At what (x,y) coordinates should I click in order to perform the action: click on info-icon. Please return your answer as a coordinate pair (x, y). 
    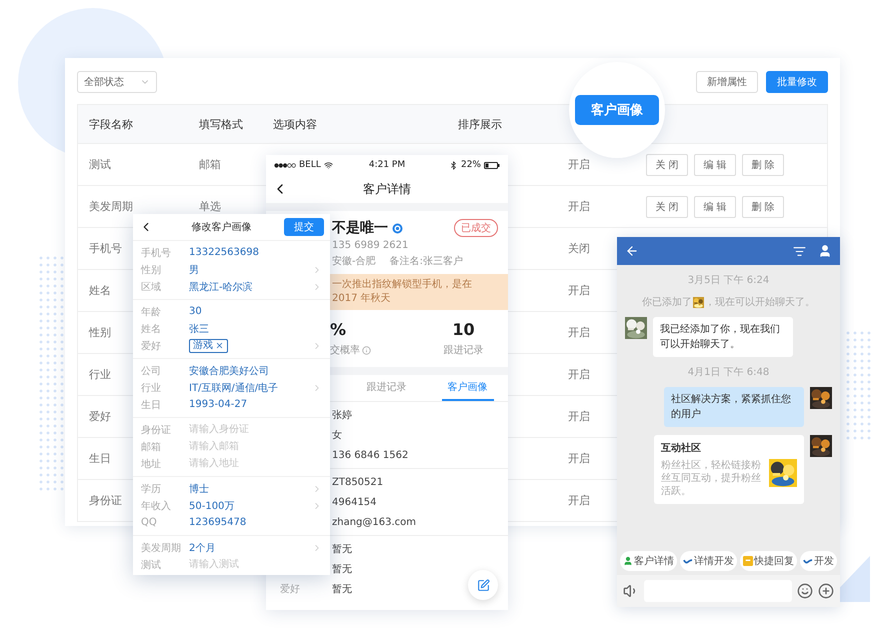
    Looking at the image, I should click on (366, 350).